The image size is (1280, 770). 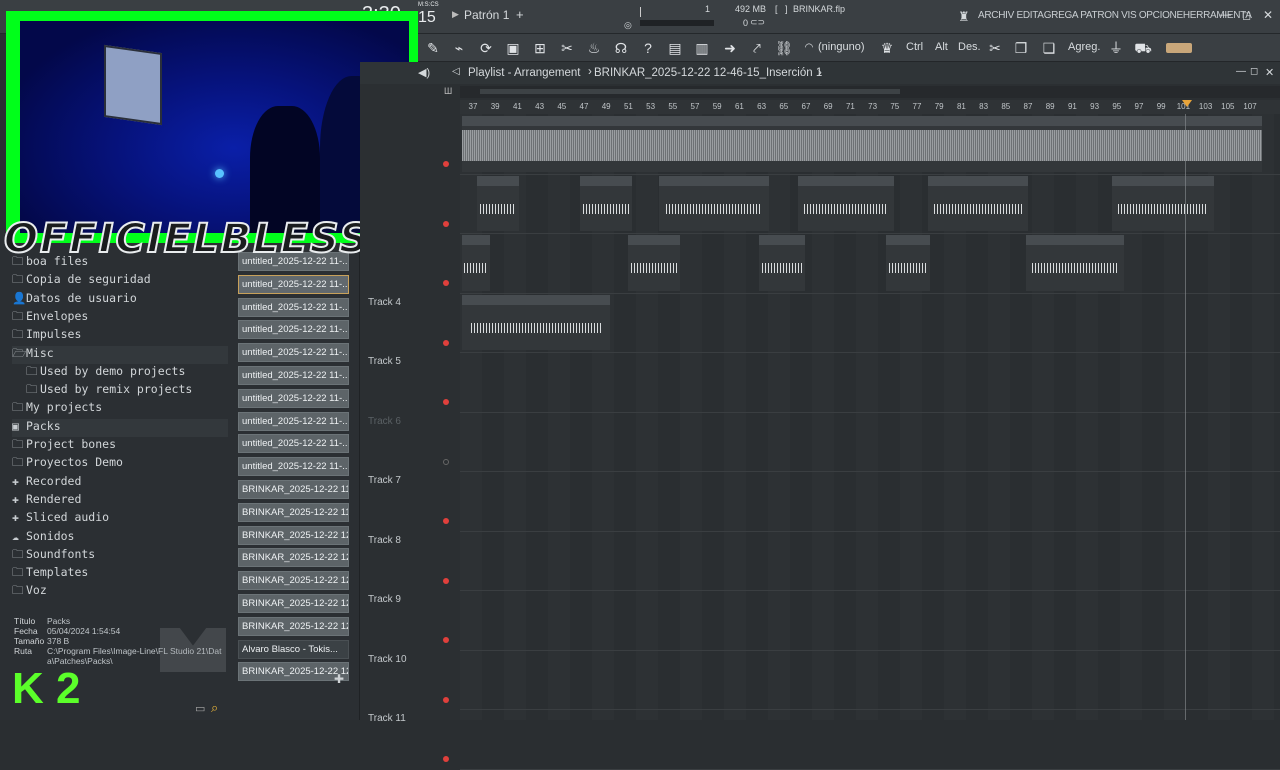 What do you see at coordinates (200, 708) in the screenshot?
I see `folder-icon: ▭` at bounding box center [200, 708].